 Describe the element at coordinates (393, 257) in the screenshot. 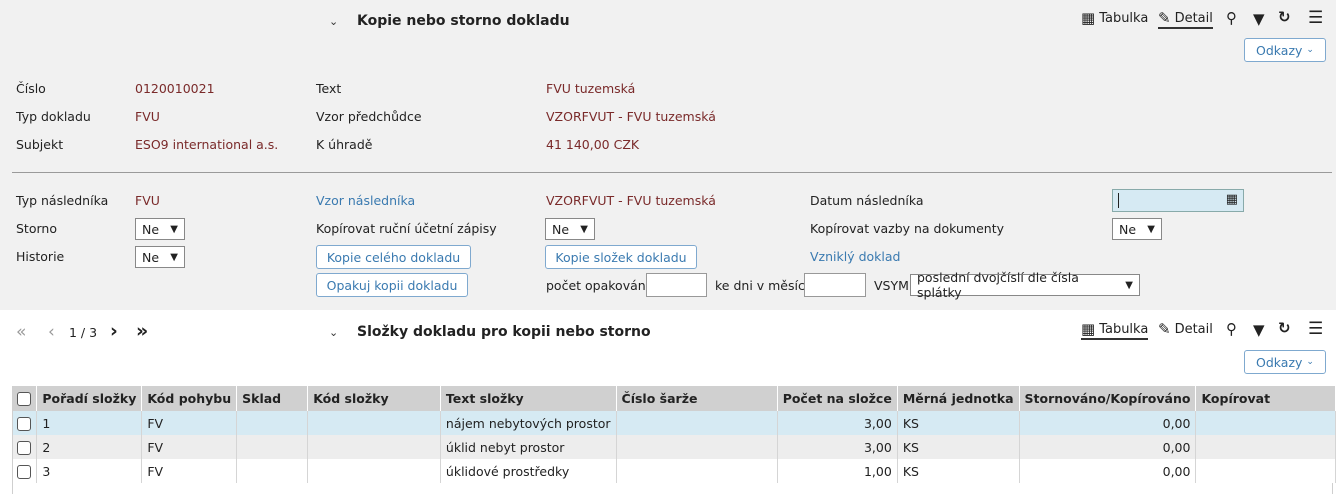

I see `kopie-celeho-dokladu-button: Kopie celého dokladu` at that location.